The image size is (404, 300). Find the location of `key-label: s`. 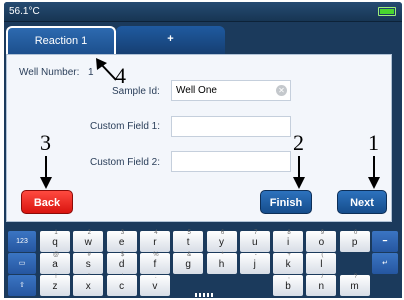

key-label: s is located at coordinates (88, 264).